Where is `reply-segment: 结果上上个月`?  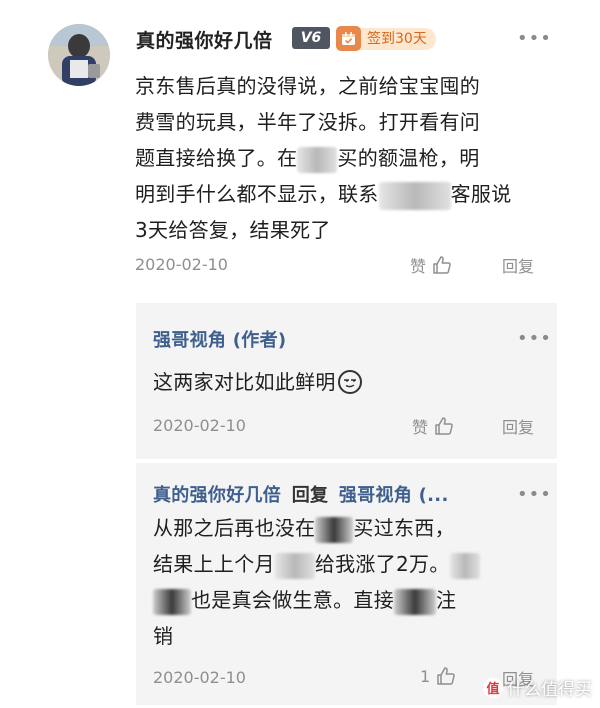
reply-segment: 结果上上个月 is located at coordinates (214, 564).